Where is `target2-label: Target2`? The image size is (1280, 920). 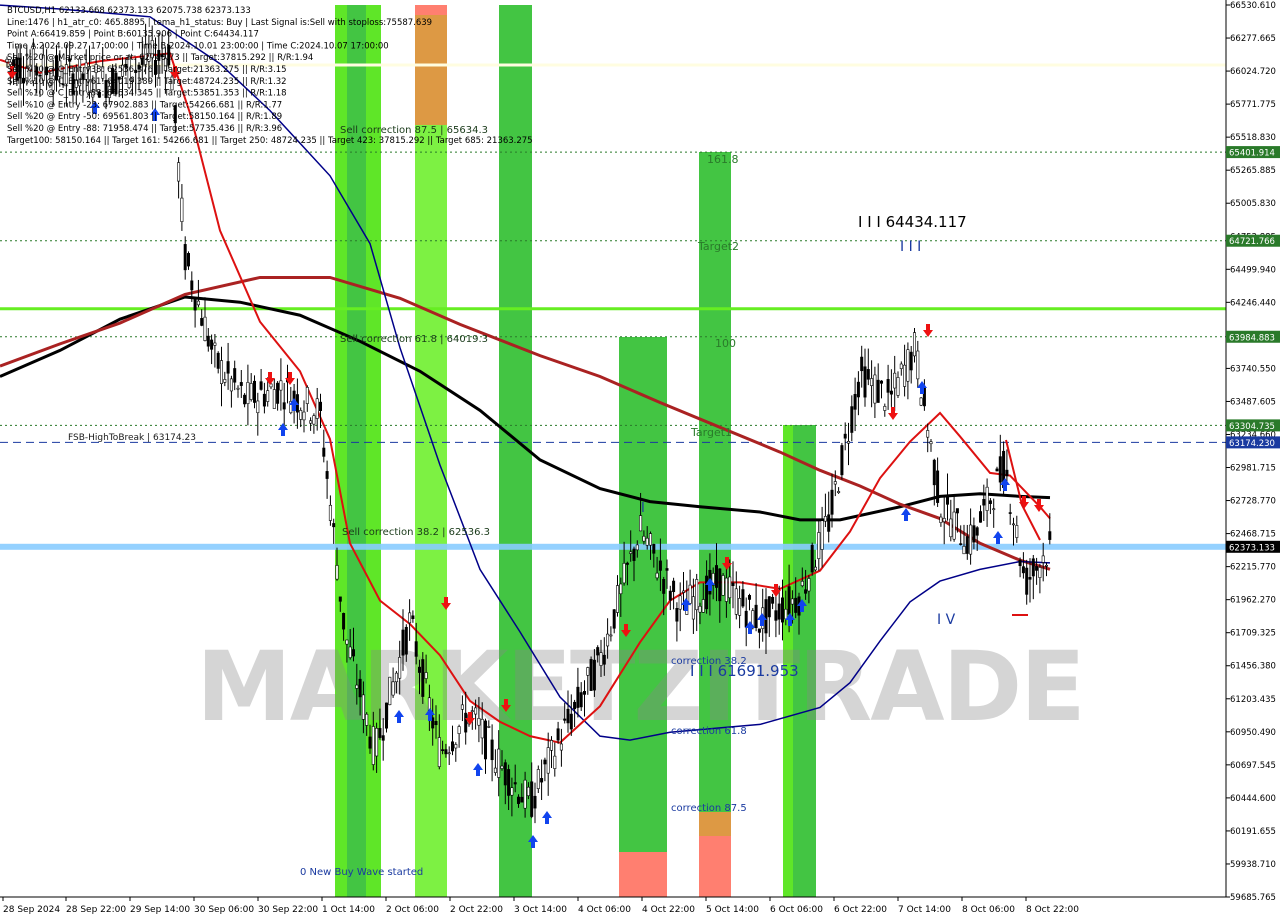
target2-label: Target2 is located at coordinates (718, 246).